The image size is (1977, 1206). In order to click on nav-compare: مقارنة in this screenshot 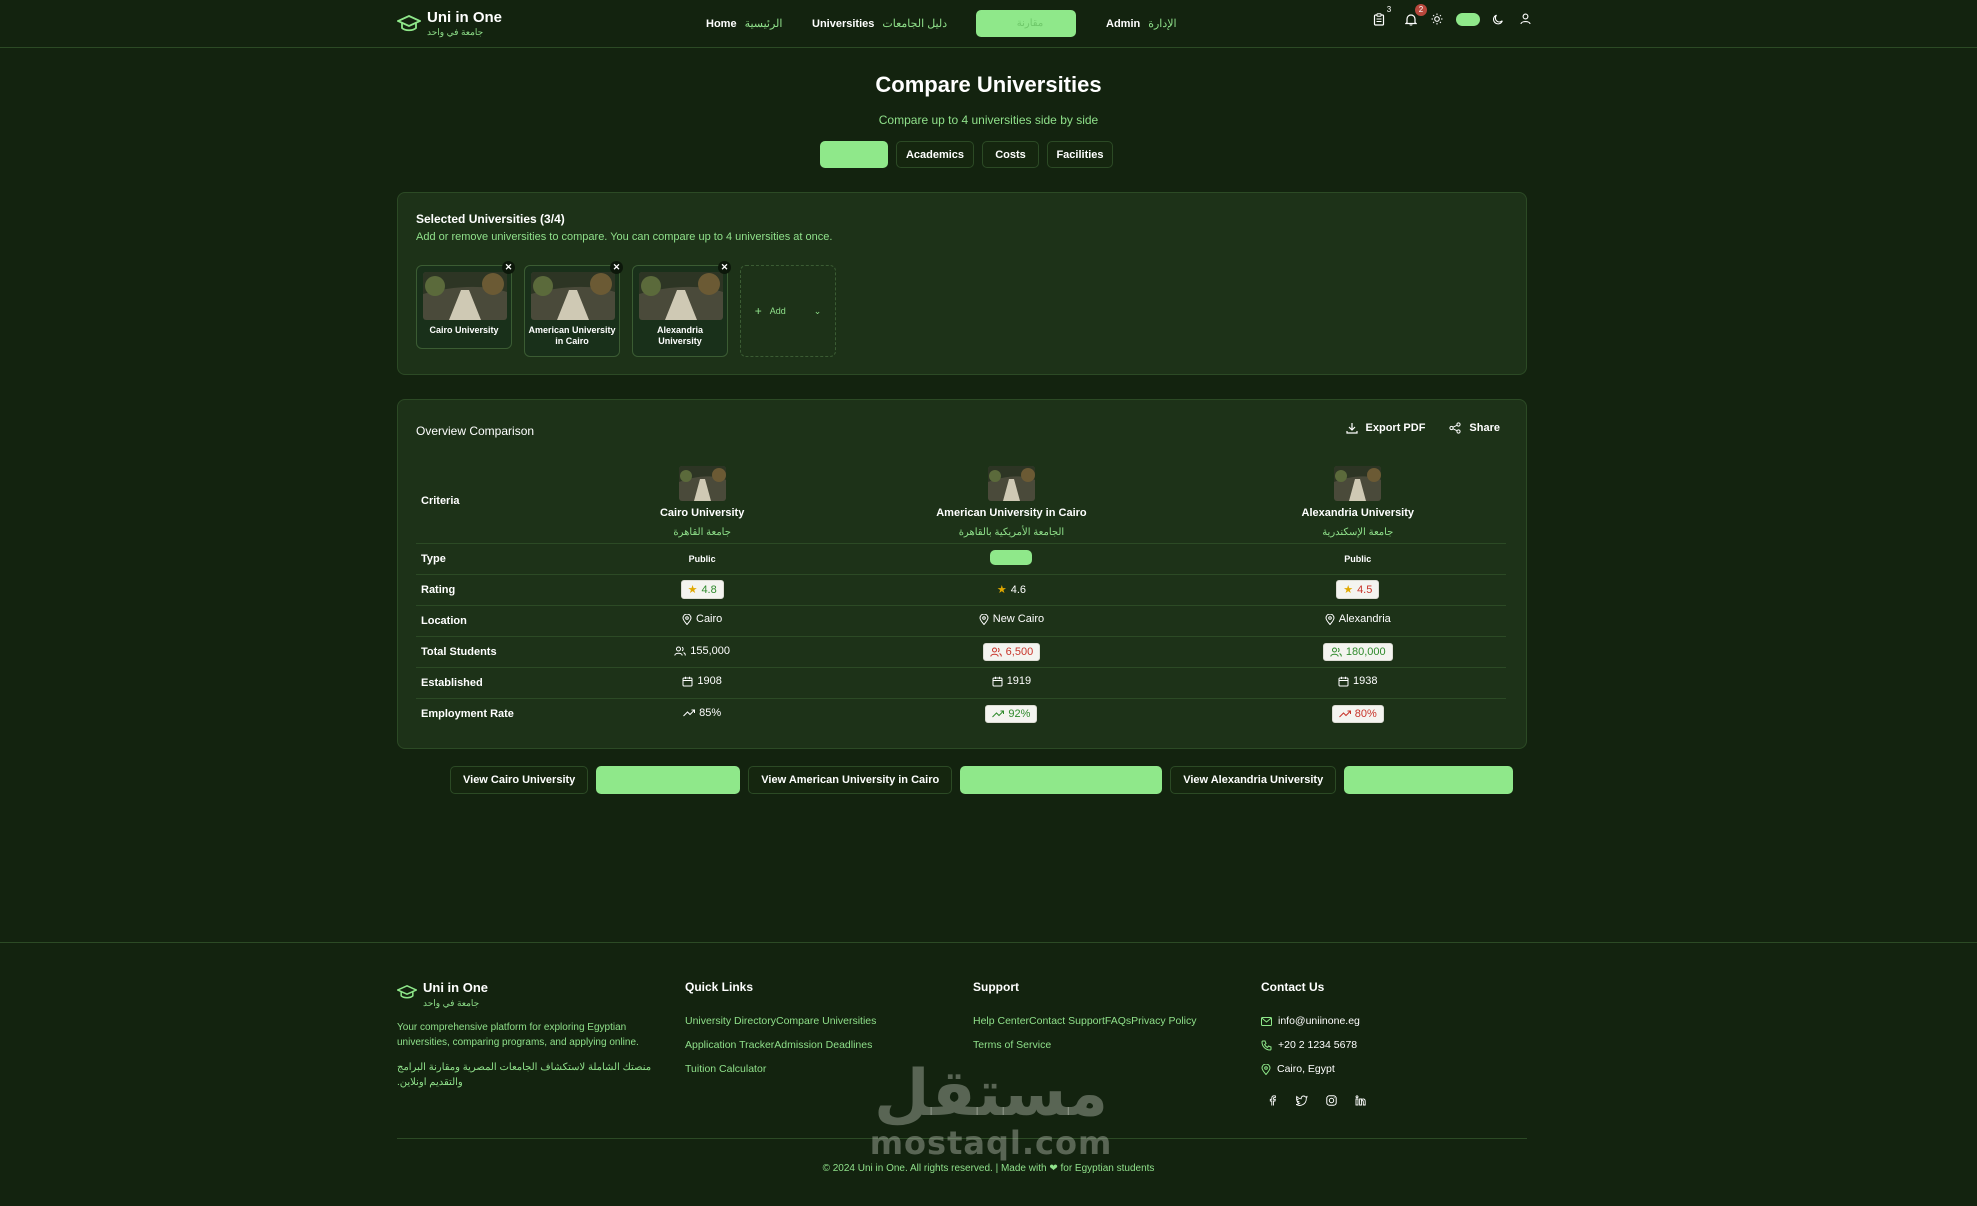, I will do `click(1026, 23)`.